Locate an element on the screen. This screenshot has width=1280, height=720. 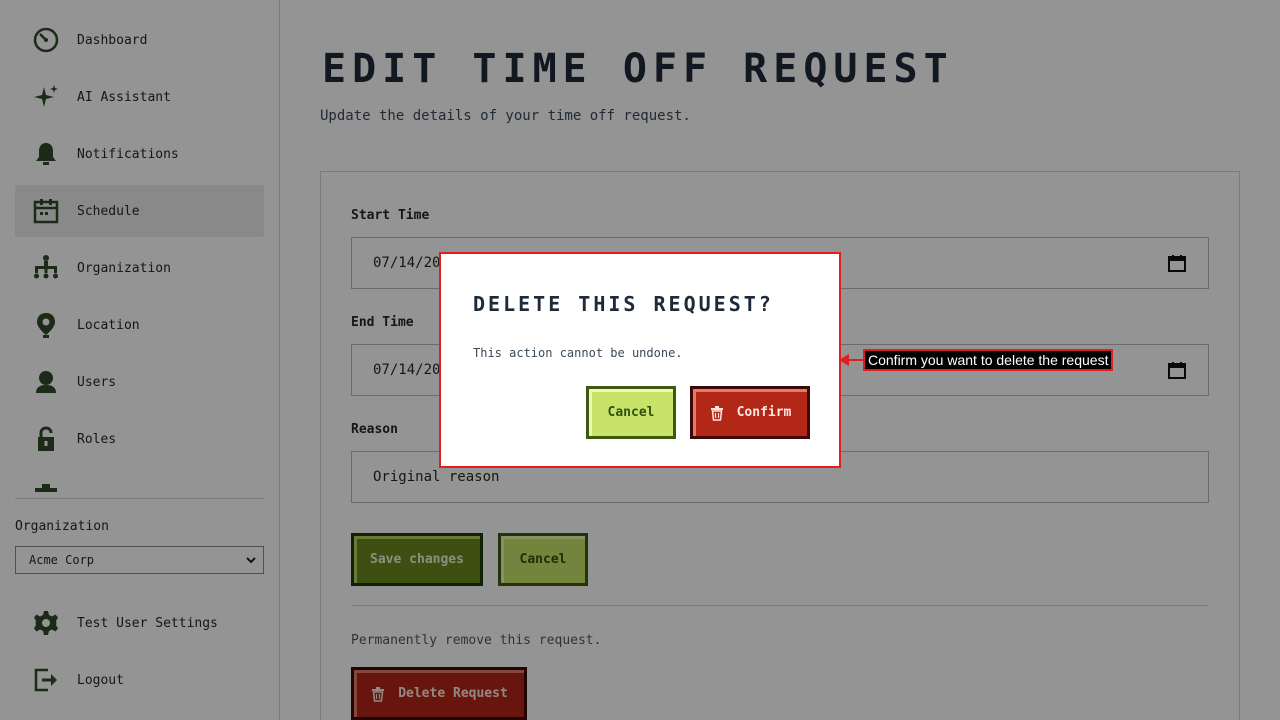
dialog-cancel-button: Cancel is located at coordinates (631, 412).